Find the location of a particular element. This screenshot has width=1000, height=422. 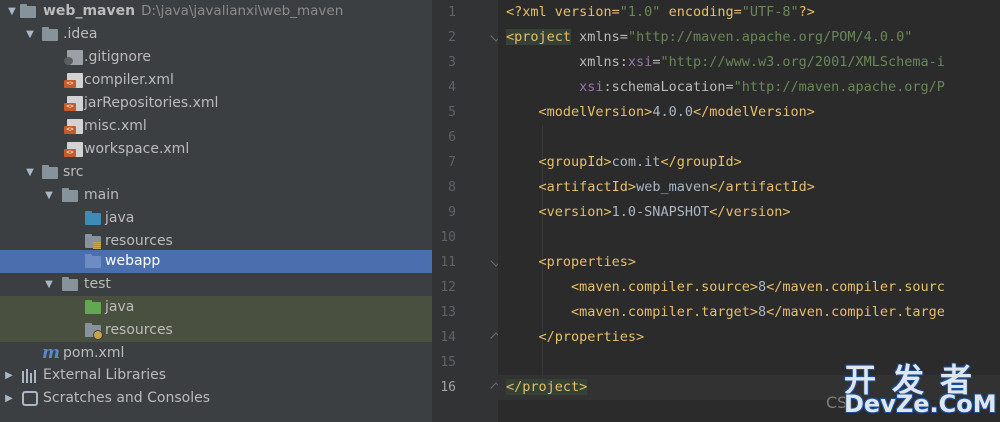

tree-item-label: test is located at coordinates (97, 284).